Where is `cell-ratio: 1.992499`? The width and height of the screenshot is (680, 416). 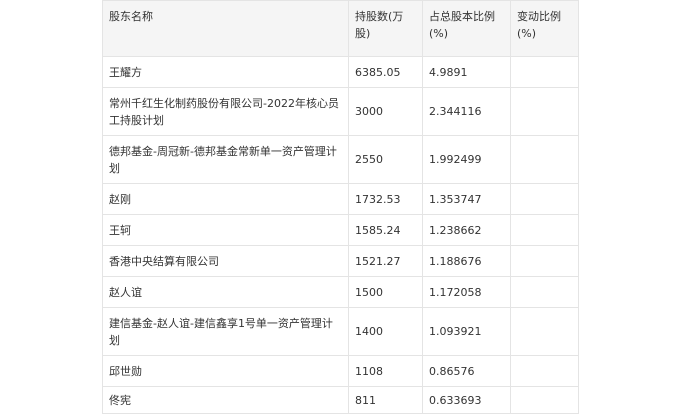
cell-ratio: 1.992499 is located at coordinates (466, 159).